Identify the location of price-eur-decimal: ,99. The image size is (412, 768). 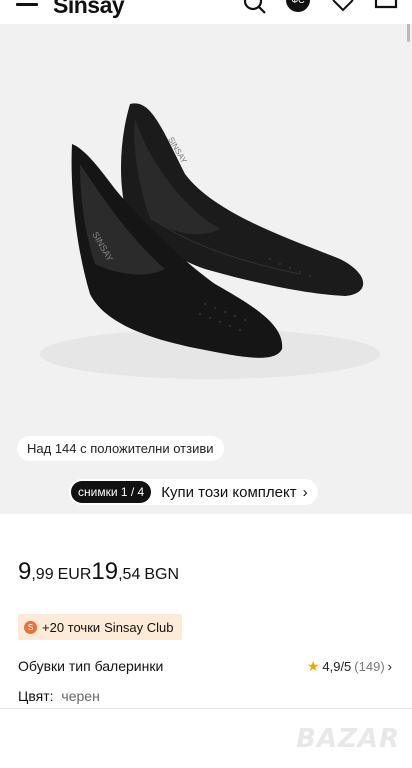
(42, 574).